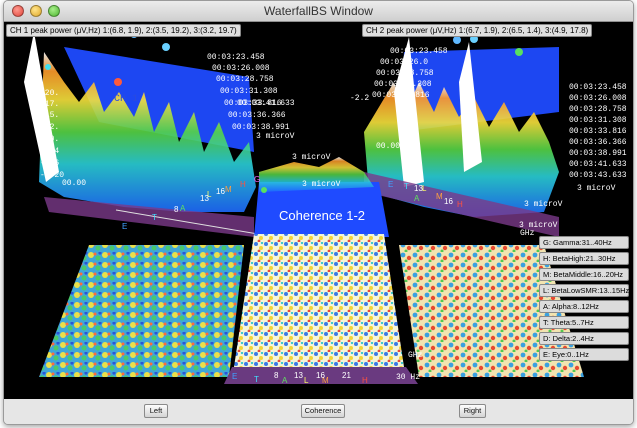 Image resolution: width=637 pixels, height=428 pixels. I want to click on ch1-time-label: 00:03:28.758, so click(245, 79).